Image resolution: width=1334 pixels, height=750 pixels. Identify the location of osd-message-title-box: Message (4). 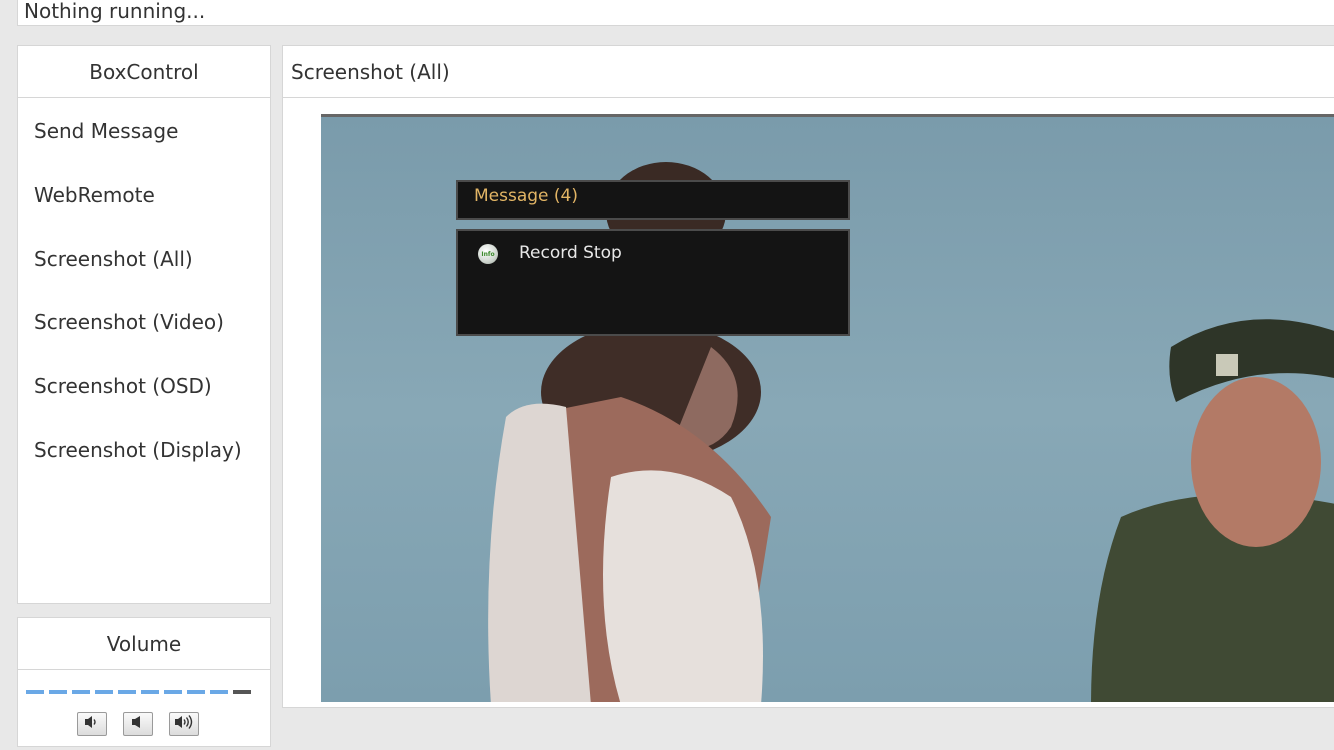
(653, 200).